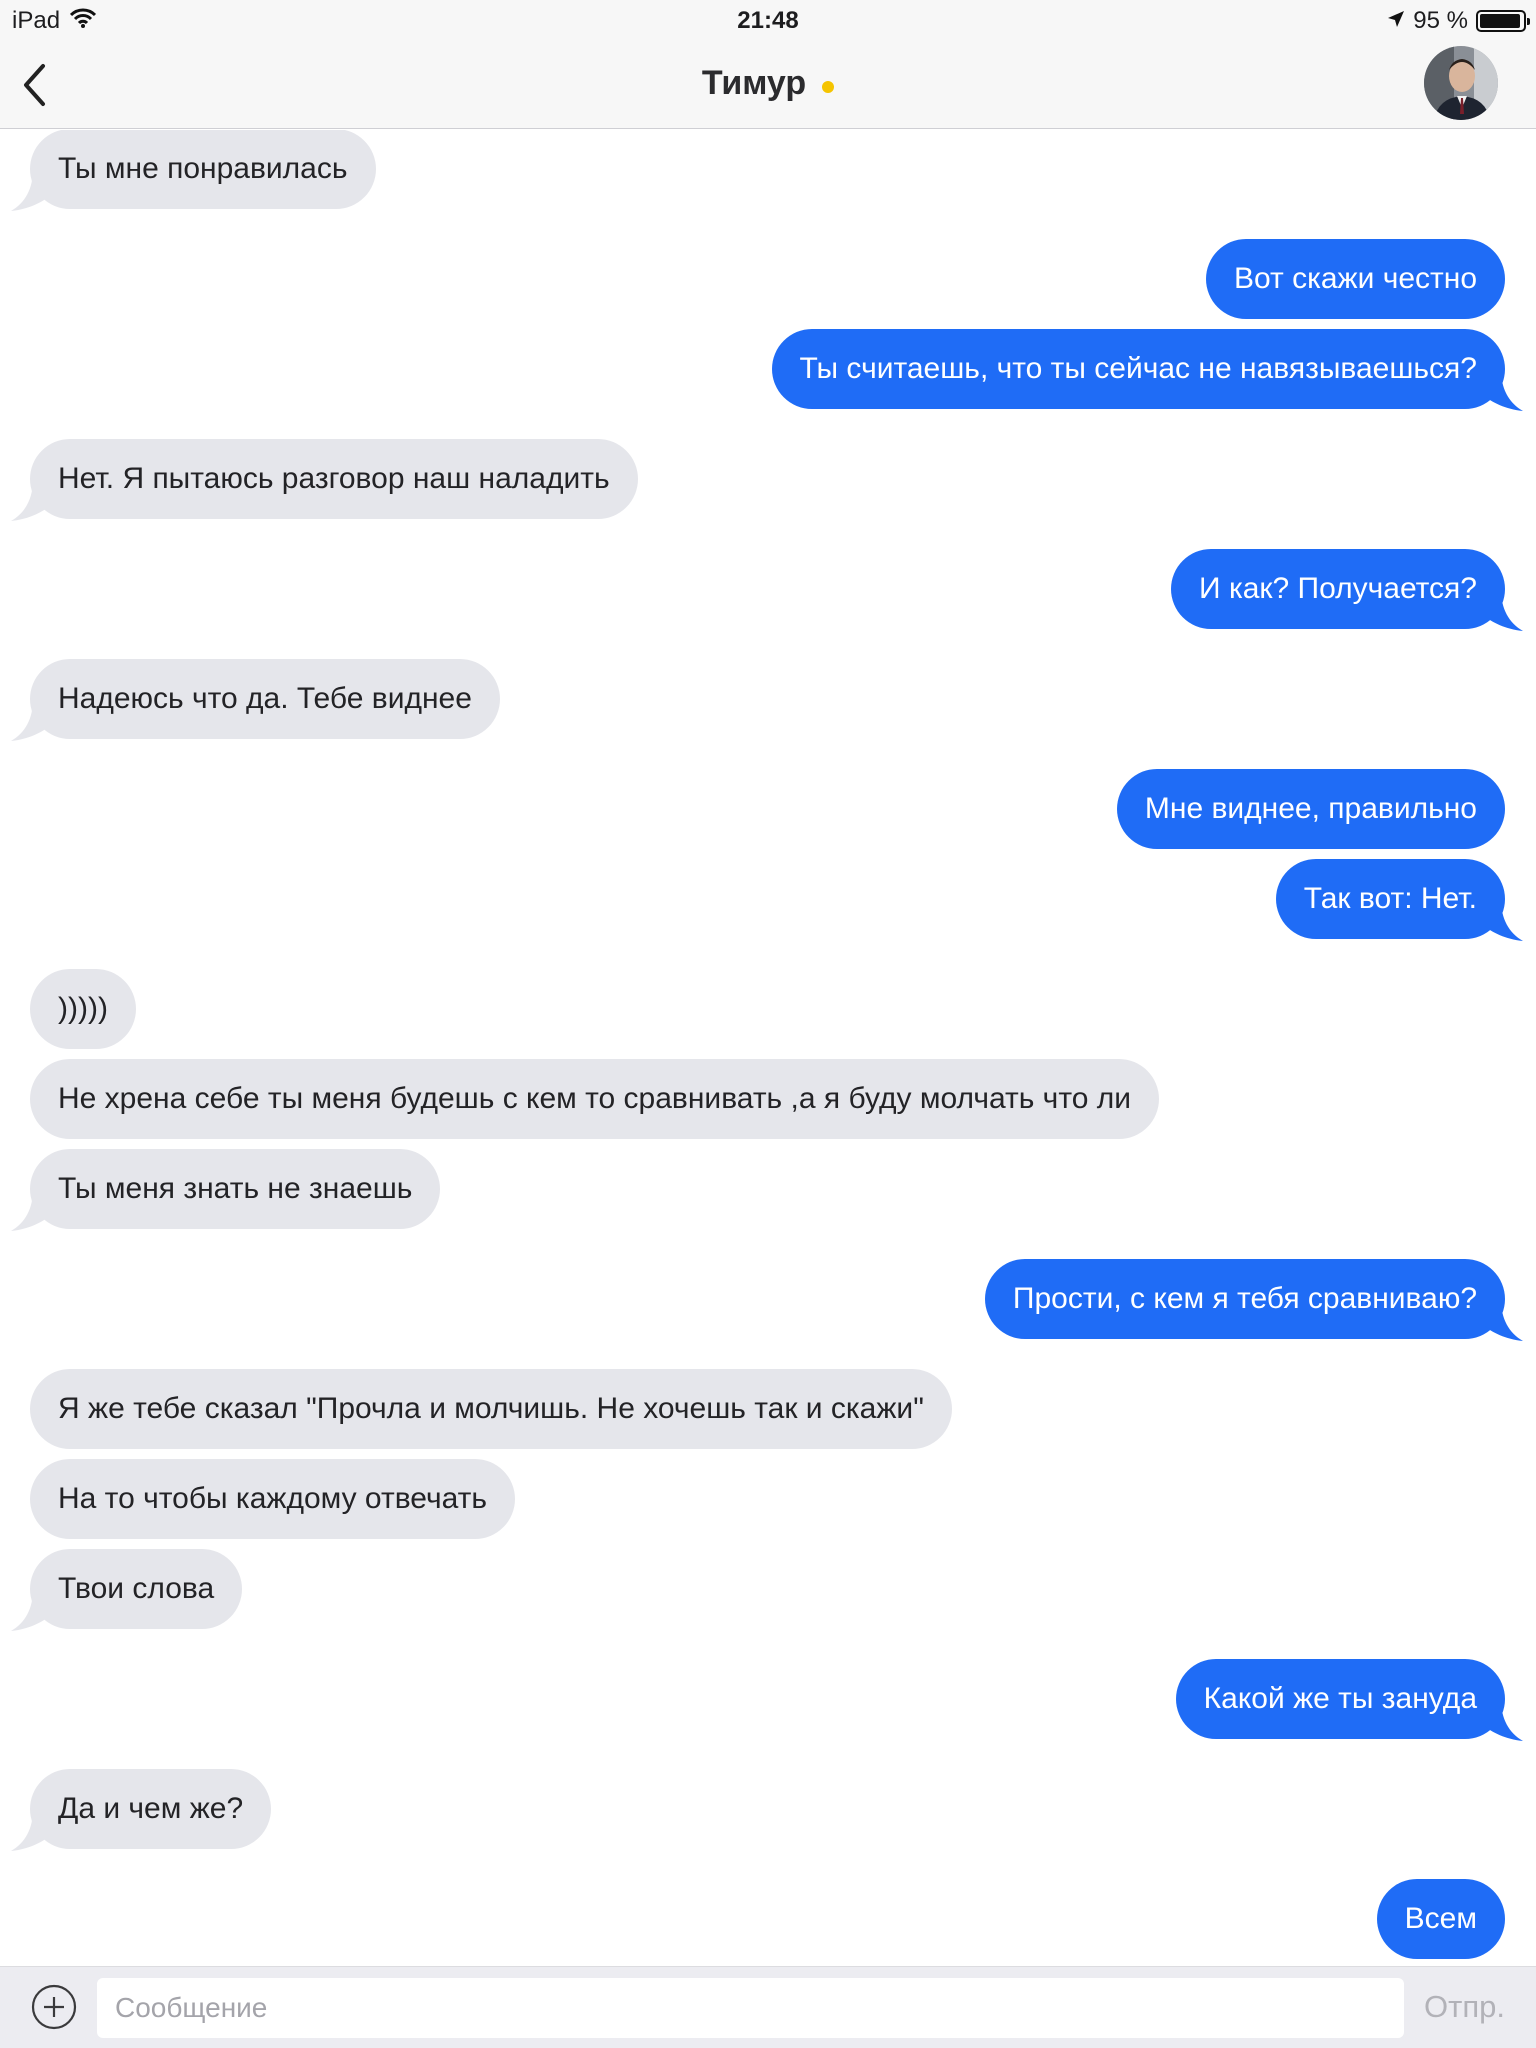 Image resolution: width=1536 pixels, height=2048 pixels. I want to click on incoming-message: Нет. Я пытаюсь разговор наш наладить, so click(768, 480).